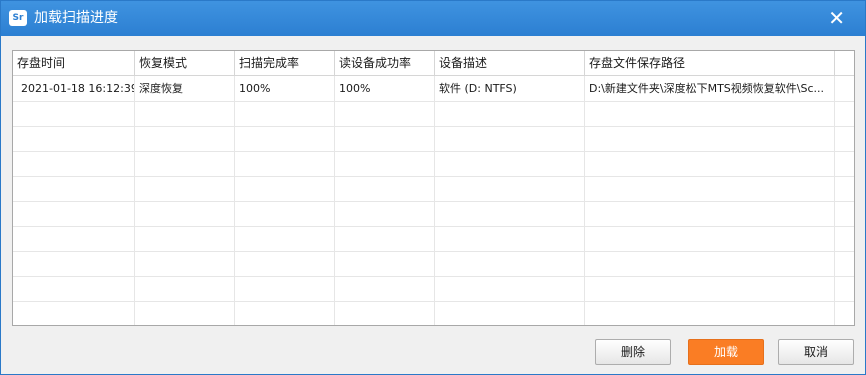 The width and height of the screenshot is (866, 375). Describe the element at coordinates (76, 18) in the screenshot. I see `dialog-title: 加载扫描进度` at that location.